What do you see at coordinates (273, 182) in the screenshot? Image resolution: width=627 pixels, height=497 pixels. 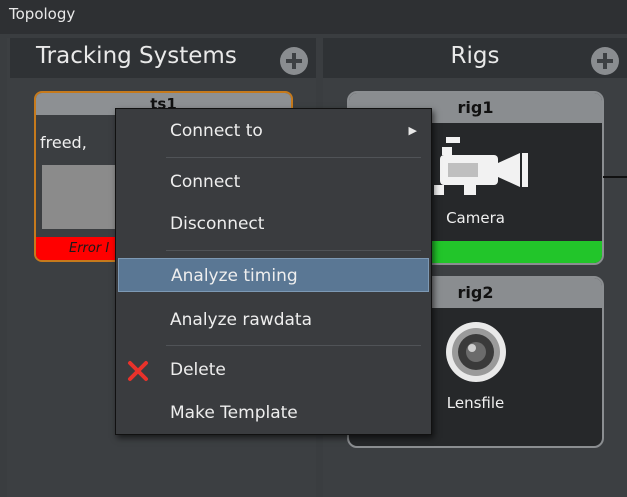 I see `menu-item-connect: Connect` at bounding box center [273, 182].